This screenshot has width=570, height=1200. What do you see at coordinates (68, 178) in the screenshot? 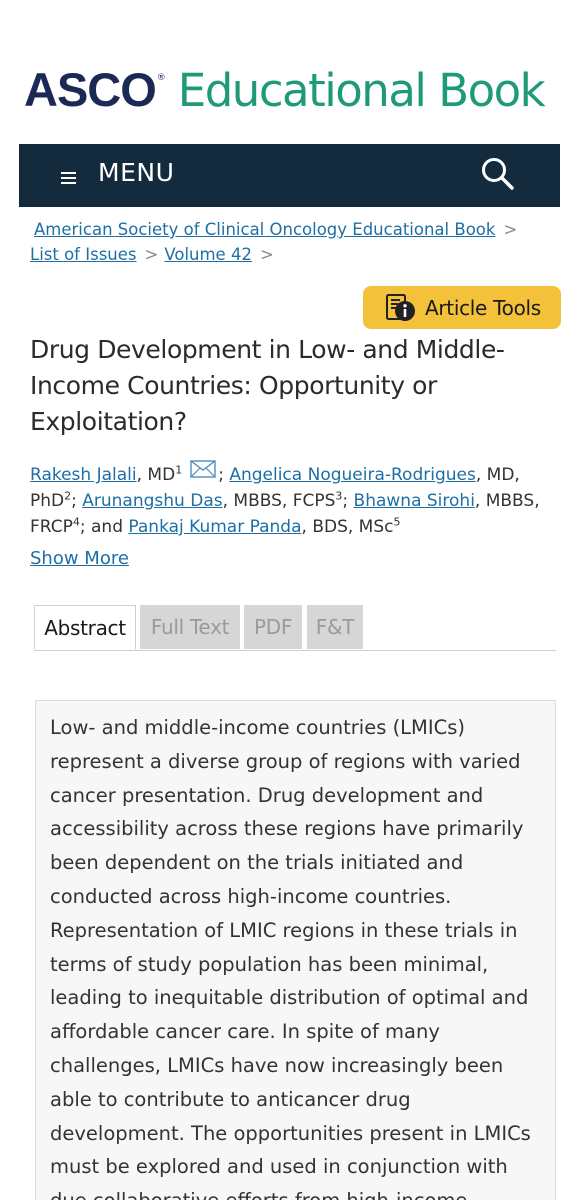
I see `hamburger-icon` at bounding box center [68, 178].